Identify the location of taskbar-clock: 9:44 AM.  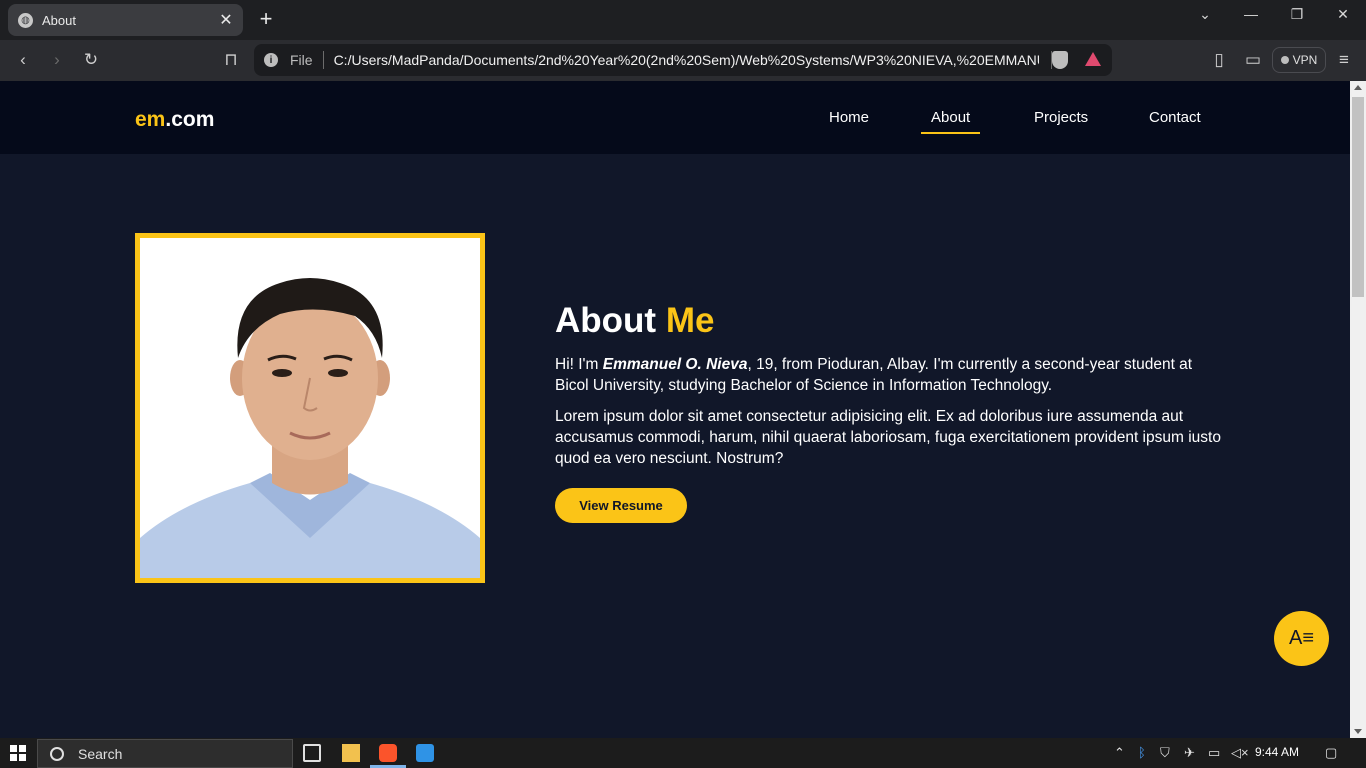
(1277, 752).